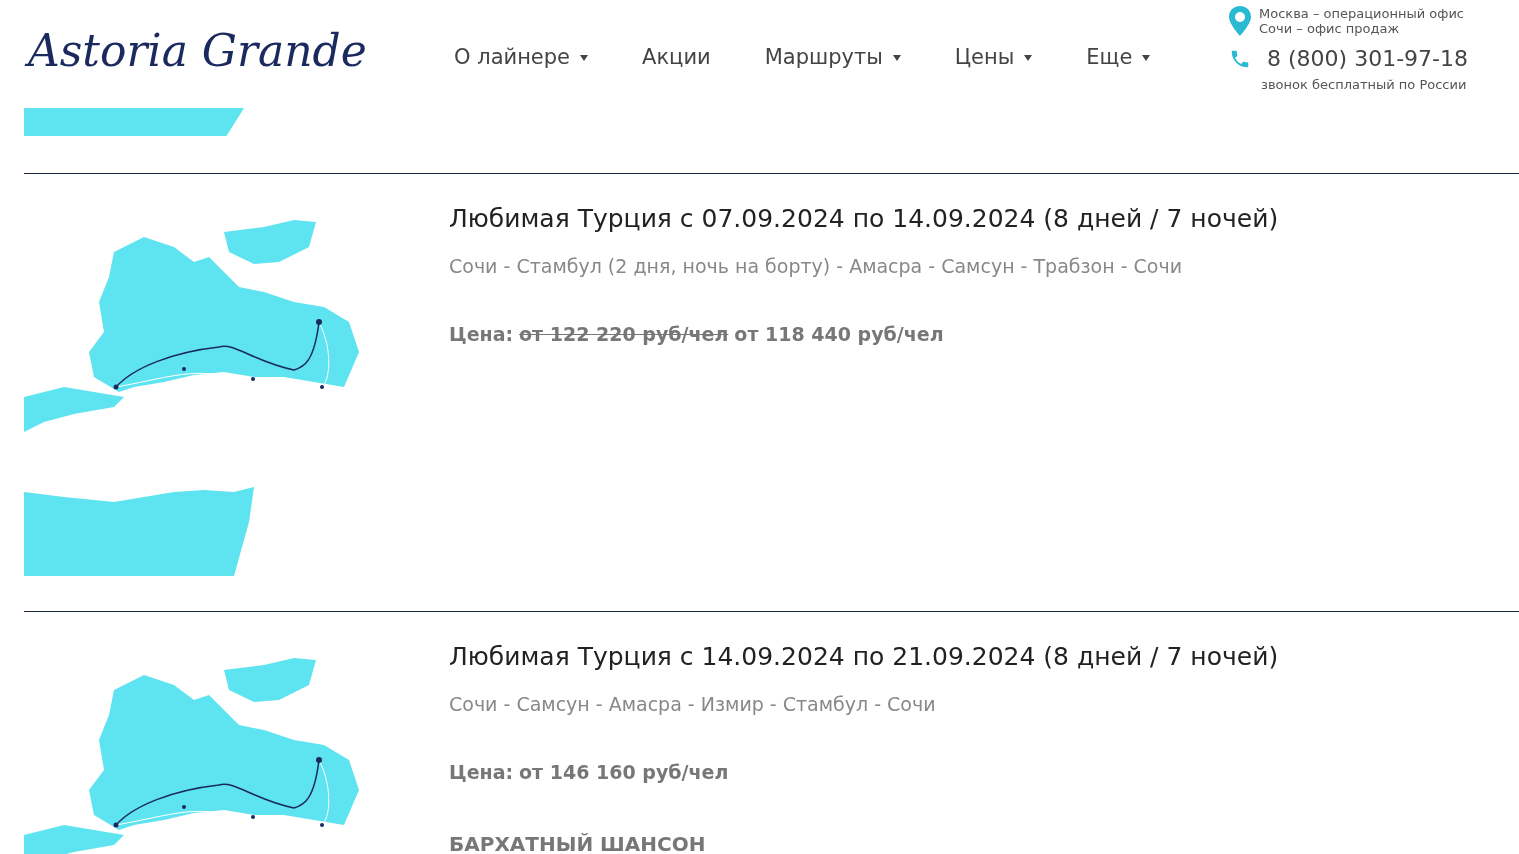  I want to click on nav-link: Маршруты, so click(832, 58).